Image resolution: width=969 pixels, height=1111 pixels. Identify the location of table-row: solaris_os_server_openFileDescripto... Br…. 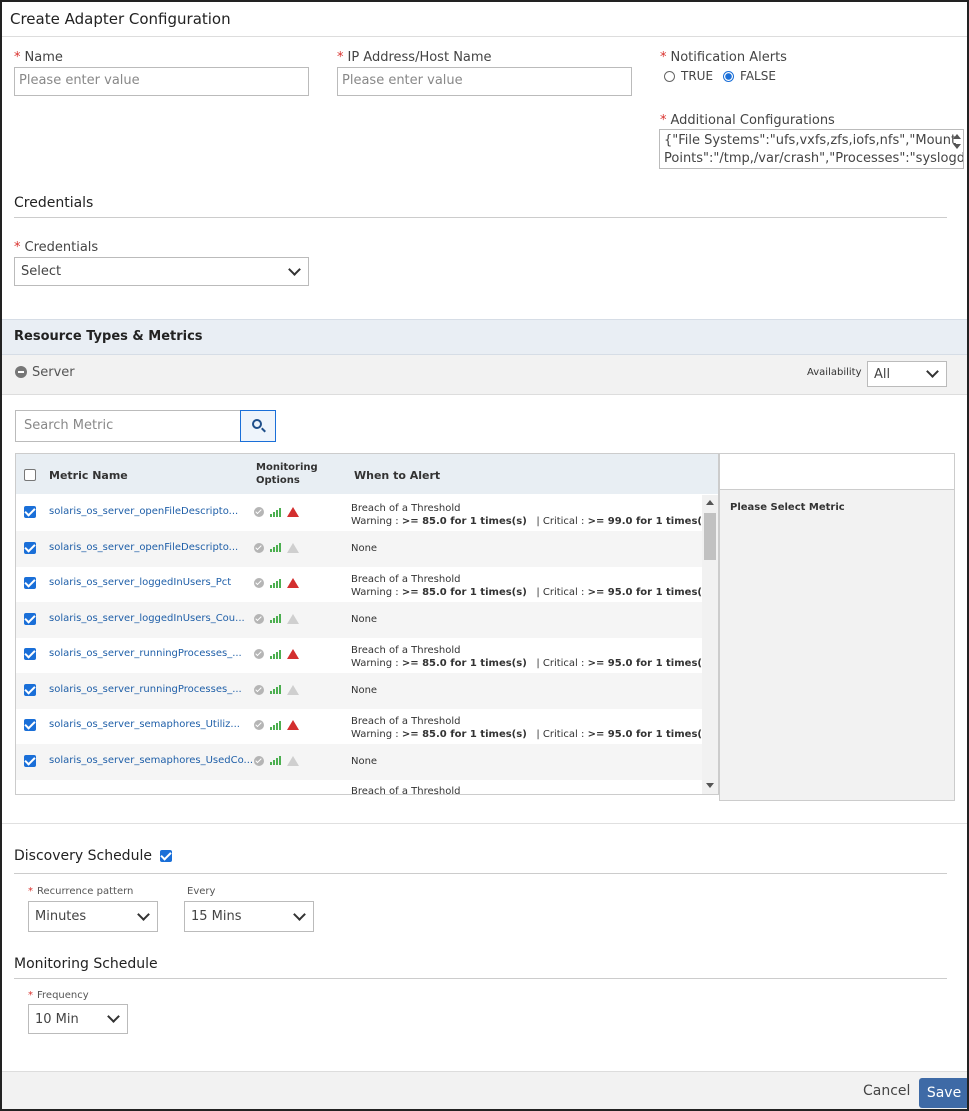
(364, 513).